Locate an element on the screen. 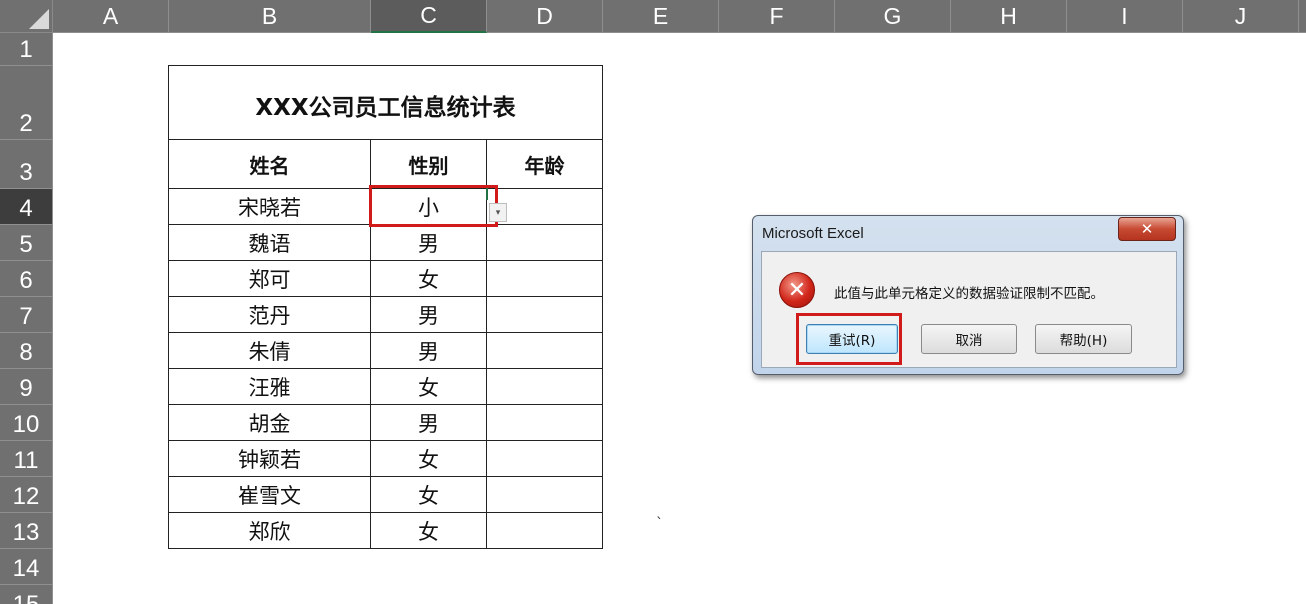  row-header-1: 1 is located at coordinates (26, 49).